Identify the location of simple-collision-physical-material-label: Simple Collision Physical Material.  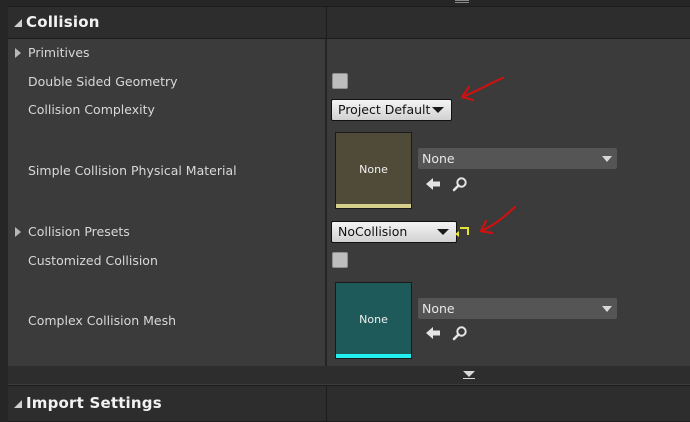
(132, 170).